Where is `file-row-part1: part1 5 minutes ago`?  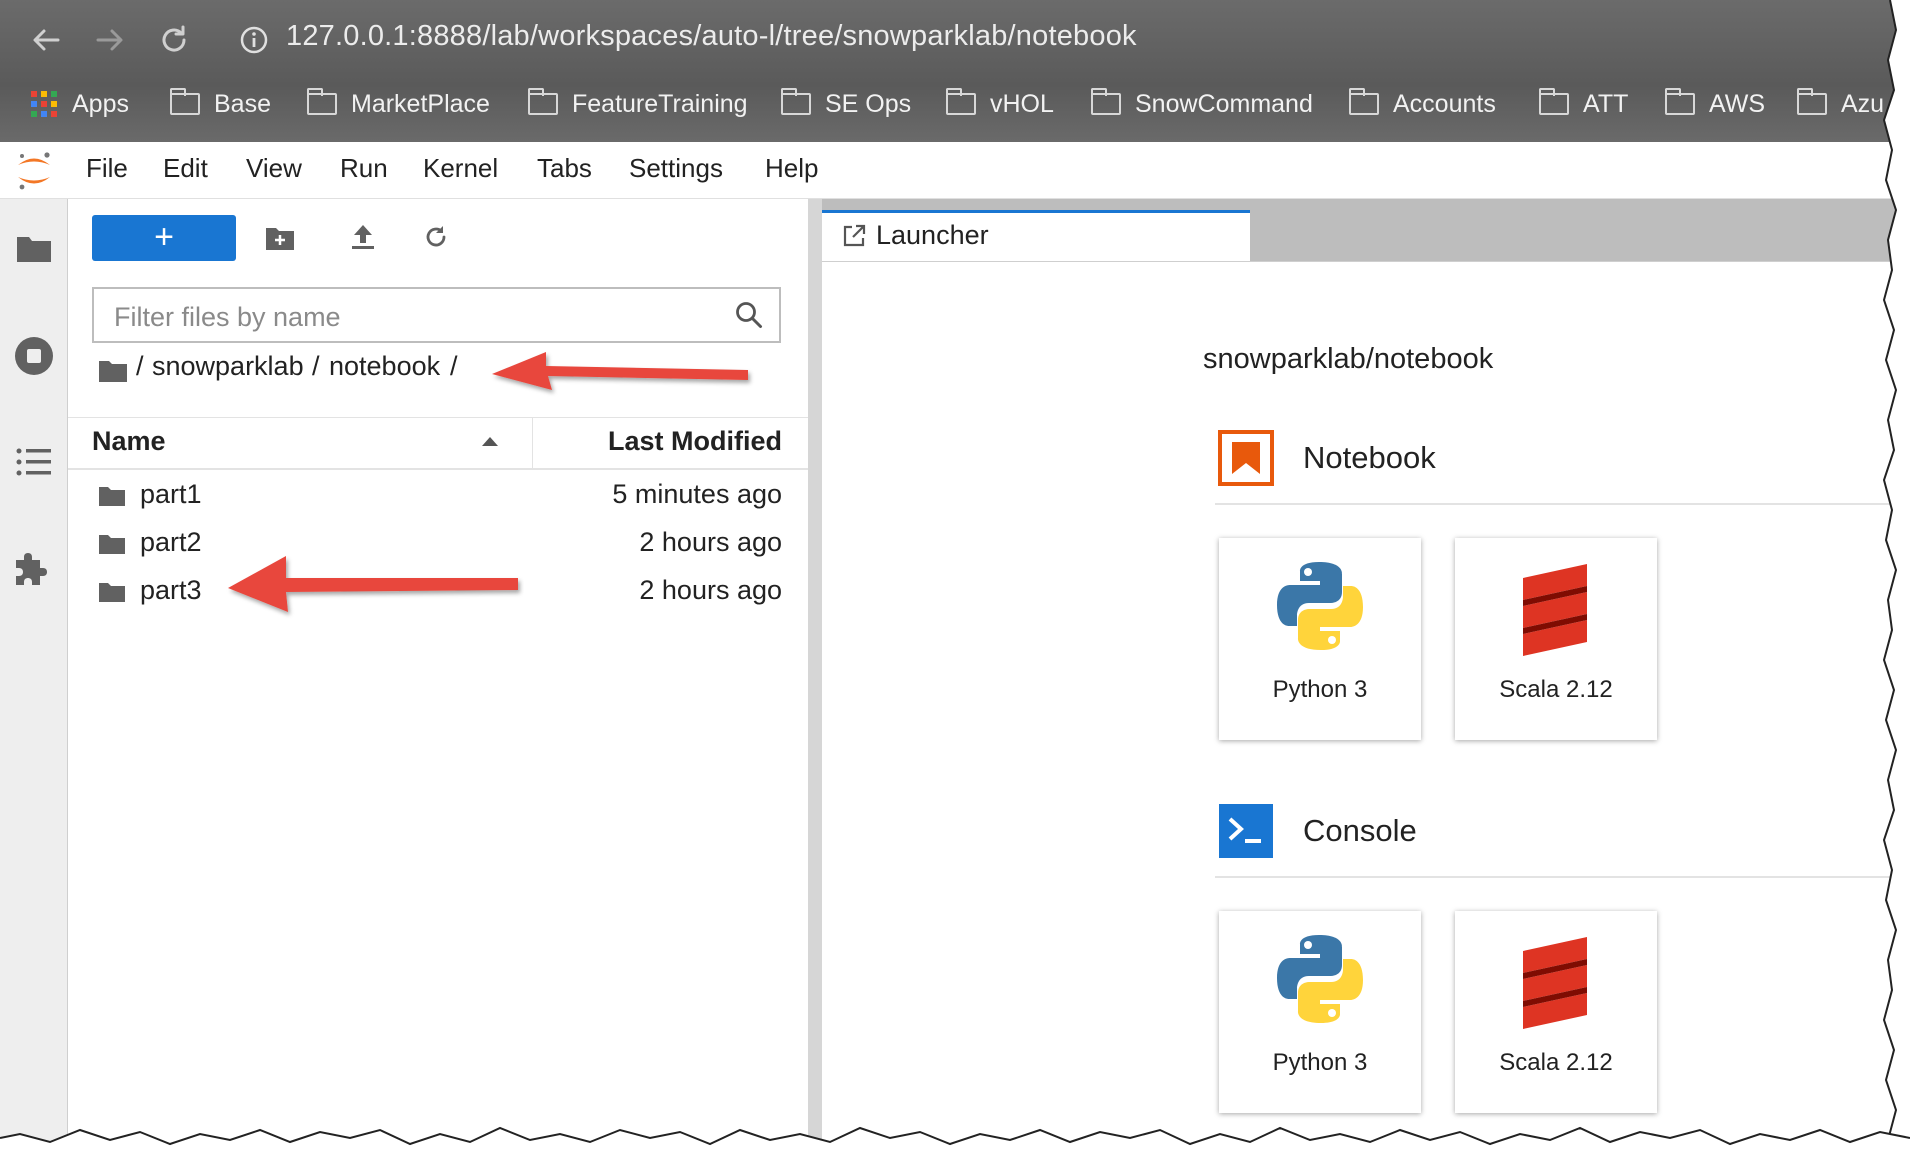 file-row-part1: part1 5 minutes ago is located at coordinates (438, 495).